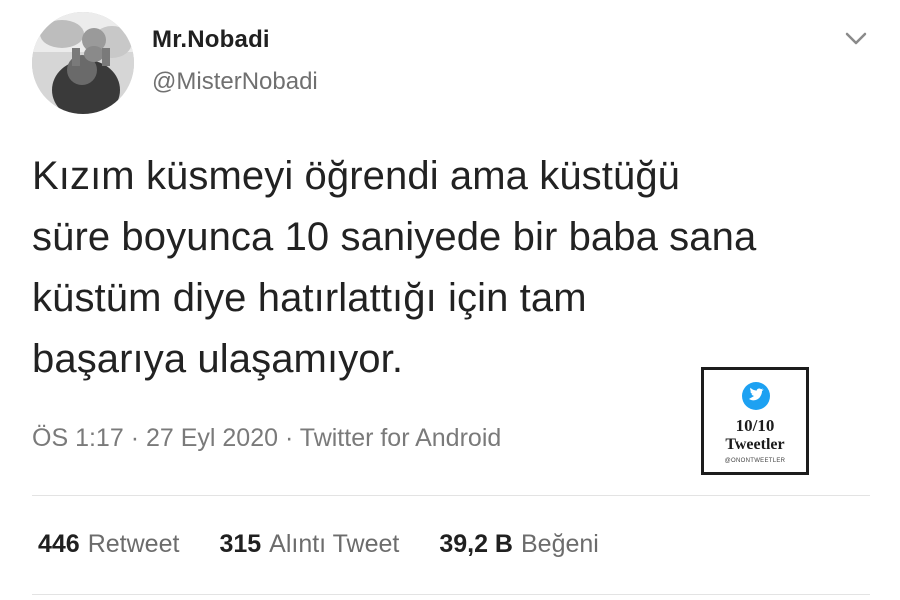 Image resolution: width=900 pixels, height=600 pixels. I want to click on retweet-count: 446, so click(59, 544).